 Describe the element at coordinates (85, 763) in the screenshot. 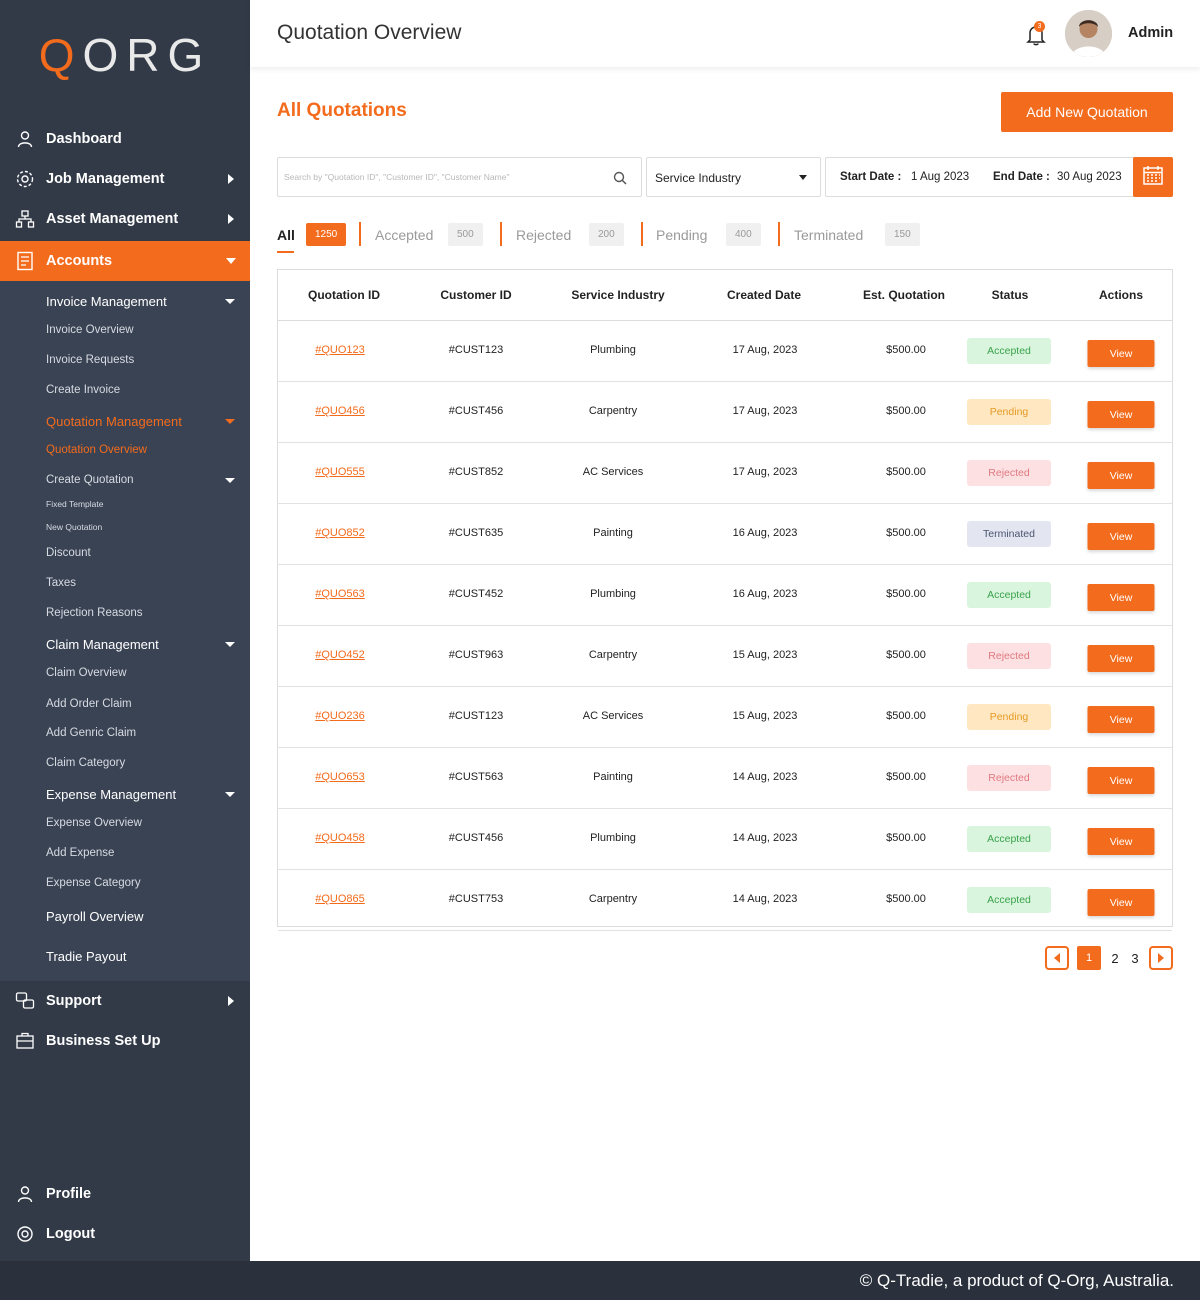

I see `submenu-claim-category: Claim Category` at that location.